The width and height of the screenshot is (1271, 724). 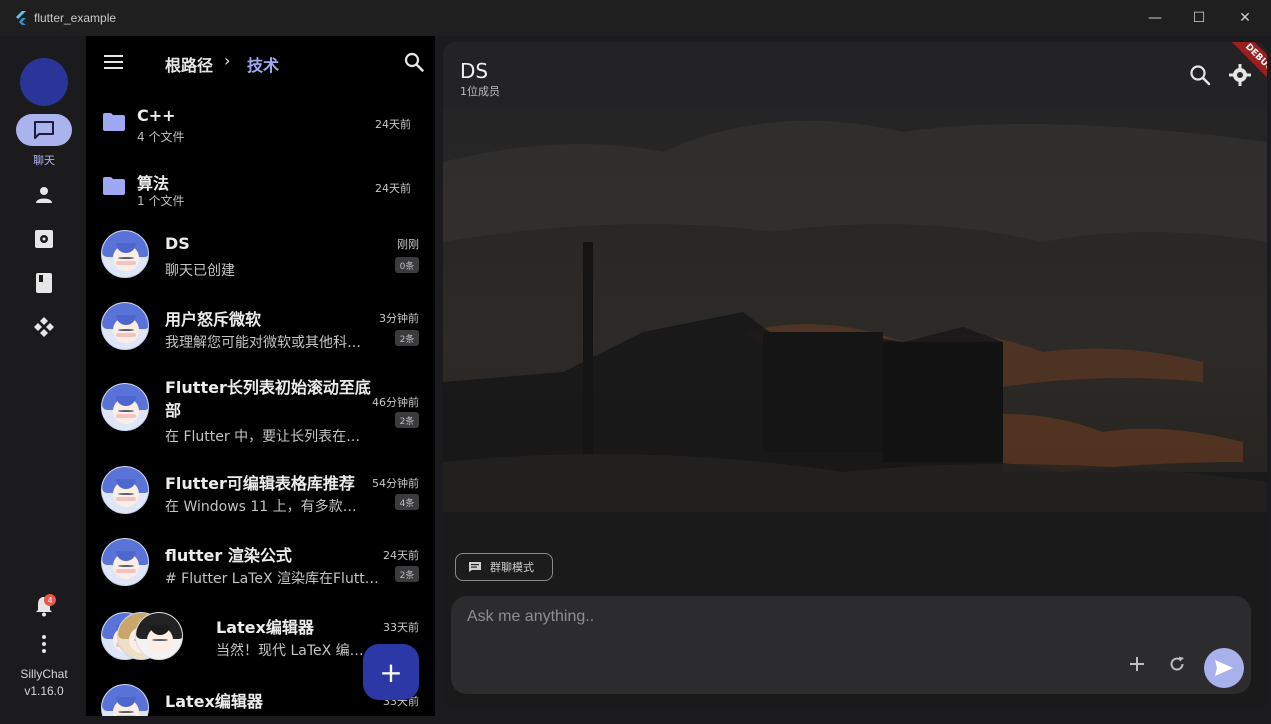 I want to click on message-count-badge: 4条, so click(x=407, y=502).